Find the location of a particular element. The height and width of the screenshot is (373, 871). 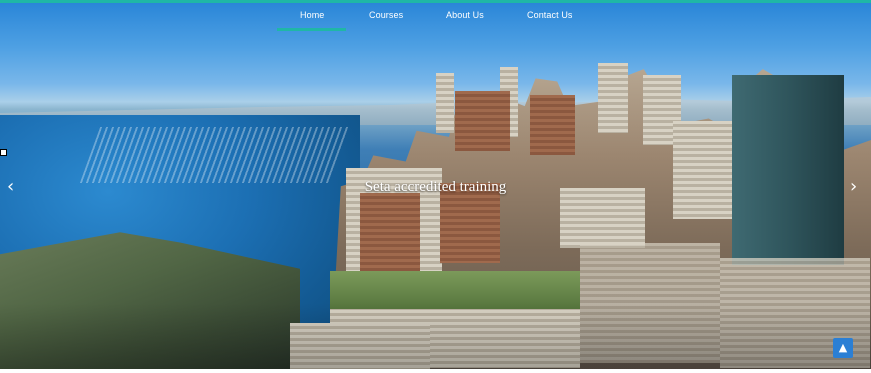

chevron-right-icon: › is located at coordinates (853, 187).